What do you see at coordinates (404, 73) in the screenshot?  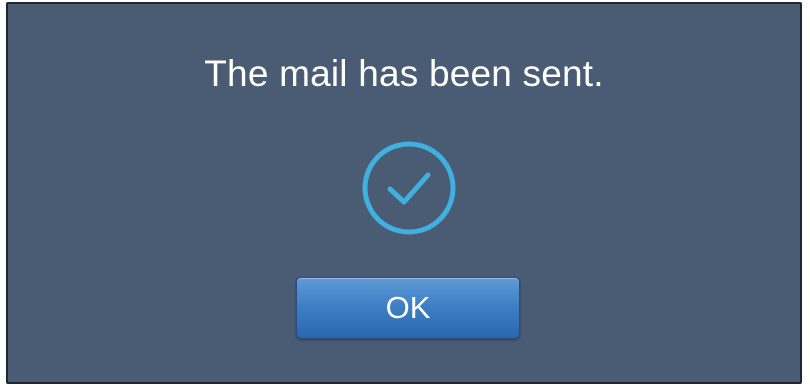 I see `dialog-message: The mail has been sent.` at bounding box center [404, 73].